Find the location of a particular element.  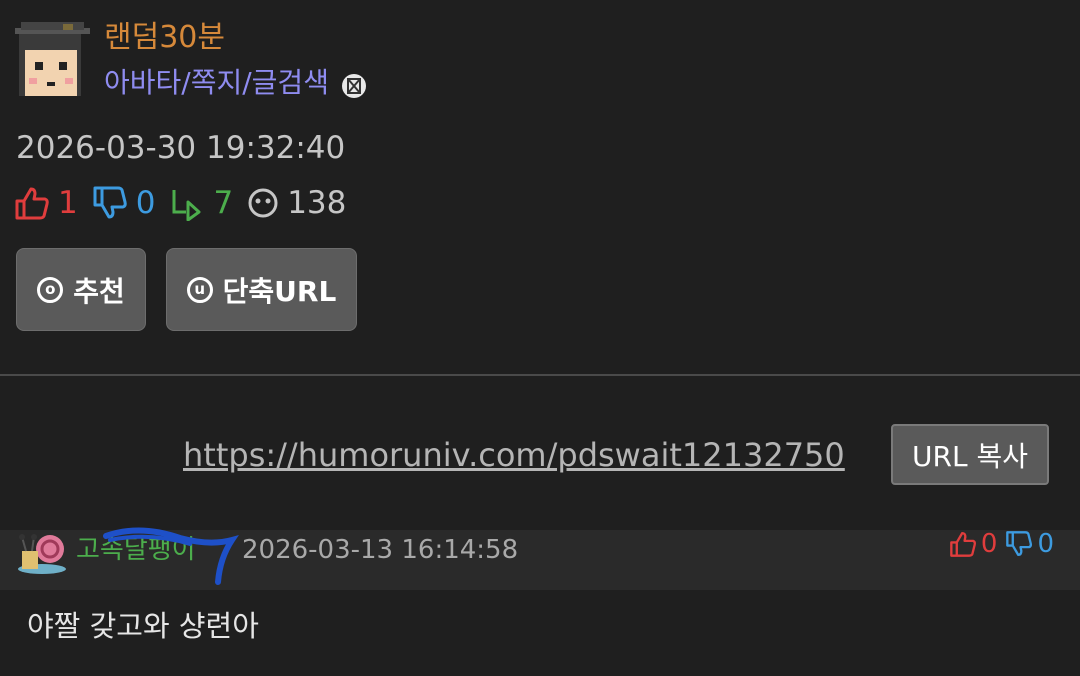

post-date: 2026-03-30 19:32:40 is located at coordinates (181, 148).